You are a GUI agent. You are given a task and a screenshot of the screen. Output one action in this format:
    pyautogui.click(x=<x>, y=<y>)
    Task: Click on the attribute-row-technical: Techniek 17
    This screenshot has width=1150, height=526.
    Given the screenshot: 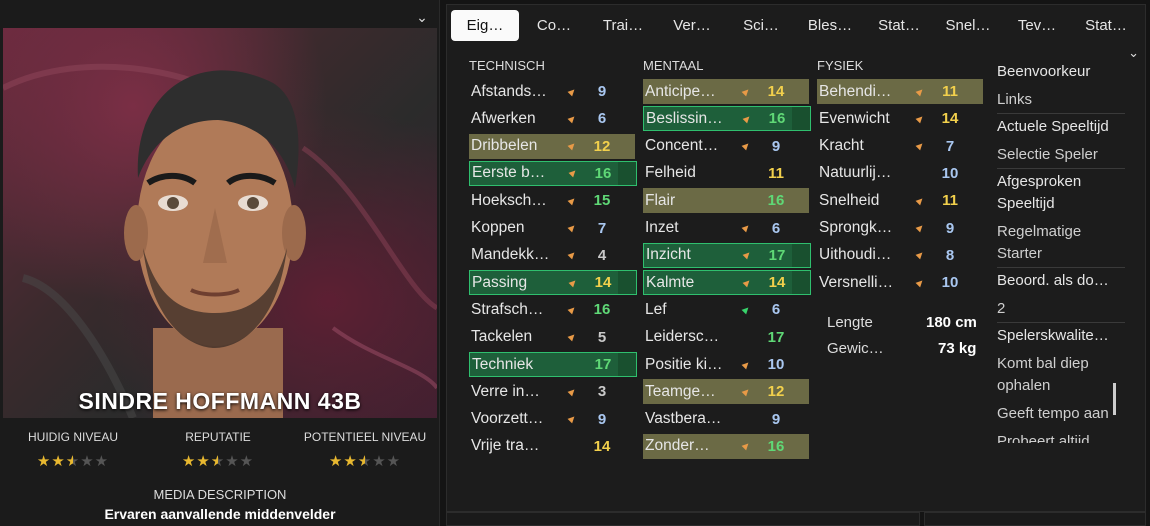 What is the action you would take?
    pyautogui.click(x=553, y=364)
    